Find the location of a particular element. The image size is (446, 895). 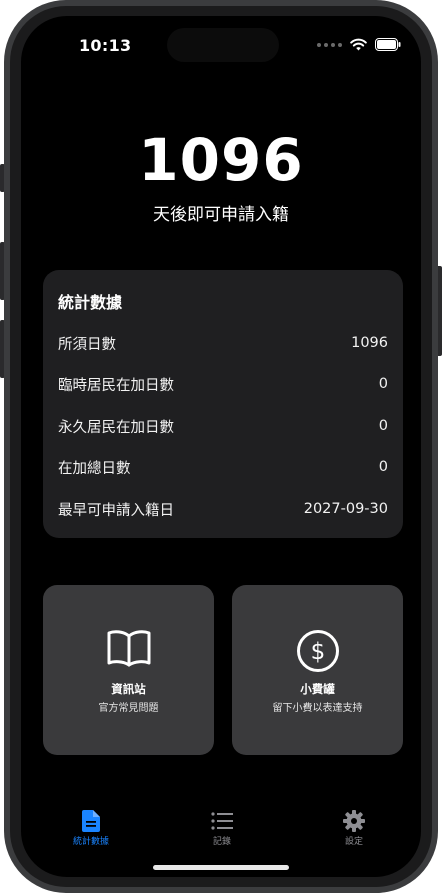

status-icons is located at coordinates (359, 44).